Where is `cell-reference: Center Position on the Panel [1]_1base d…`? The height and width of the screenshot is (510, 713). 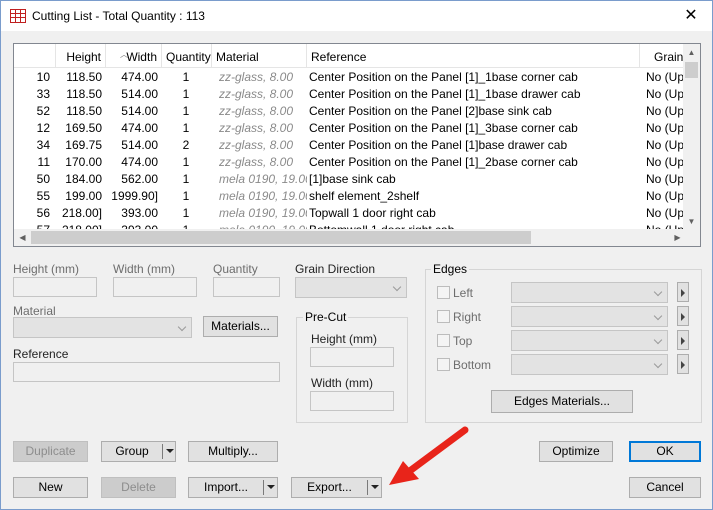 cell-reference: Center Position on the Panel [1]_1base d… is located at coordinates (445, 94).